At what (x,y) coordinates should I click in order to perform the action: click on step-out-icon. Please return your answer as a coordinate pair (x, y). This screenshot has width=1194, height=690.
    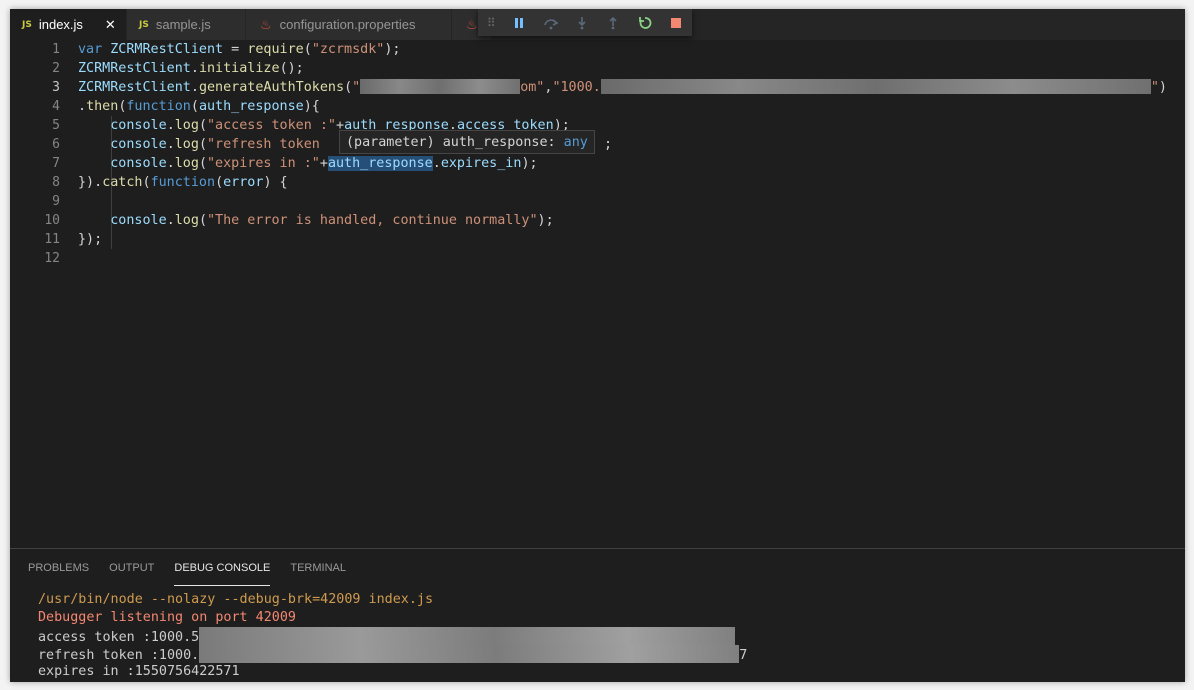
    Looking at the image, I should click on (613, 22).